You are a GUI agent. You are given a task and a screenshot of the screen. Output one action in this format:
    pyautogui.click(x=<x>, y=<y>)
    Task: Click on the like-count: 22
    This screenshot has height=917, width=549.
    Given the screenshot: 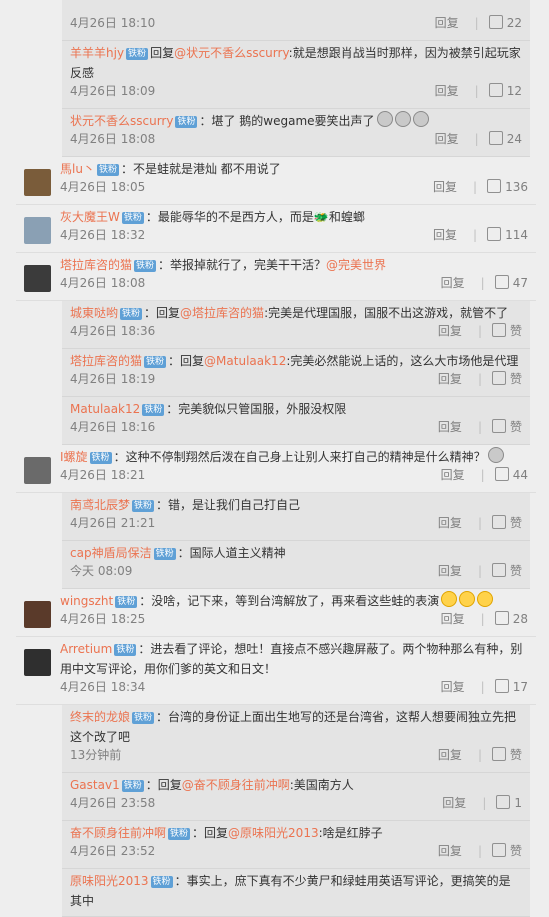 What is the action you would take?
    pyautogui.click(x=514, y=23)
    